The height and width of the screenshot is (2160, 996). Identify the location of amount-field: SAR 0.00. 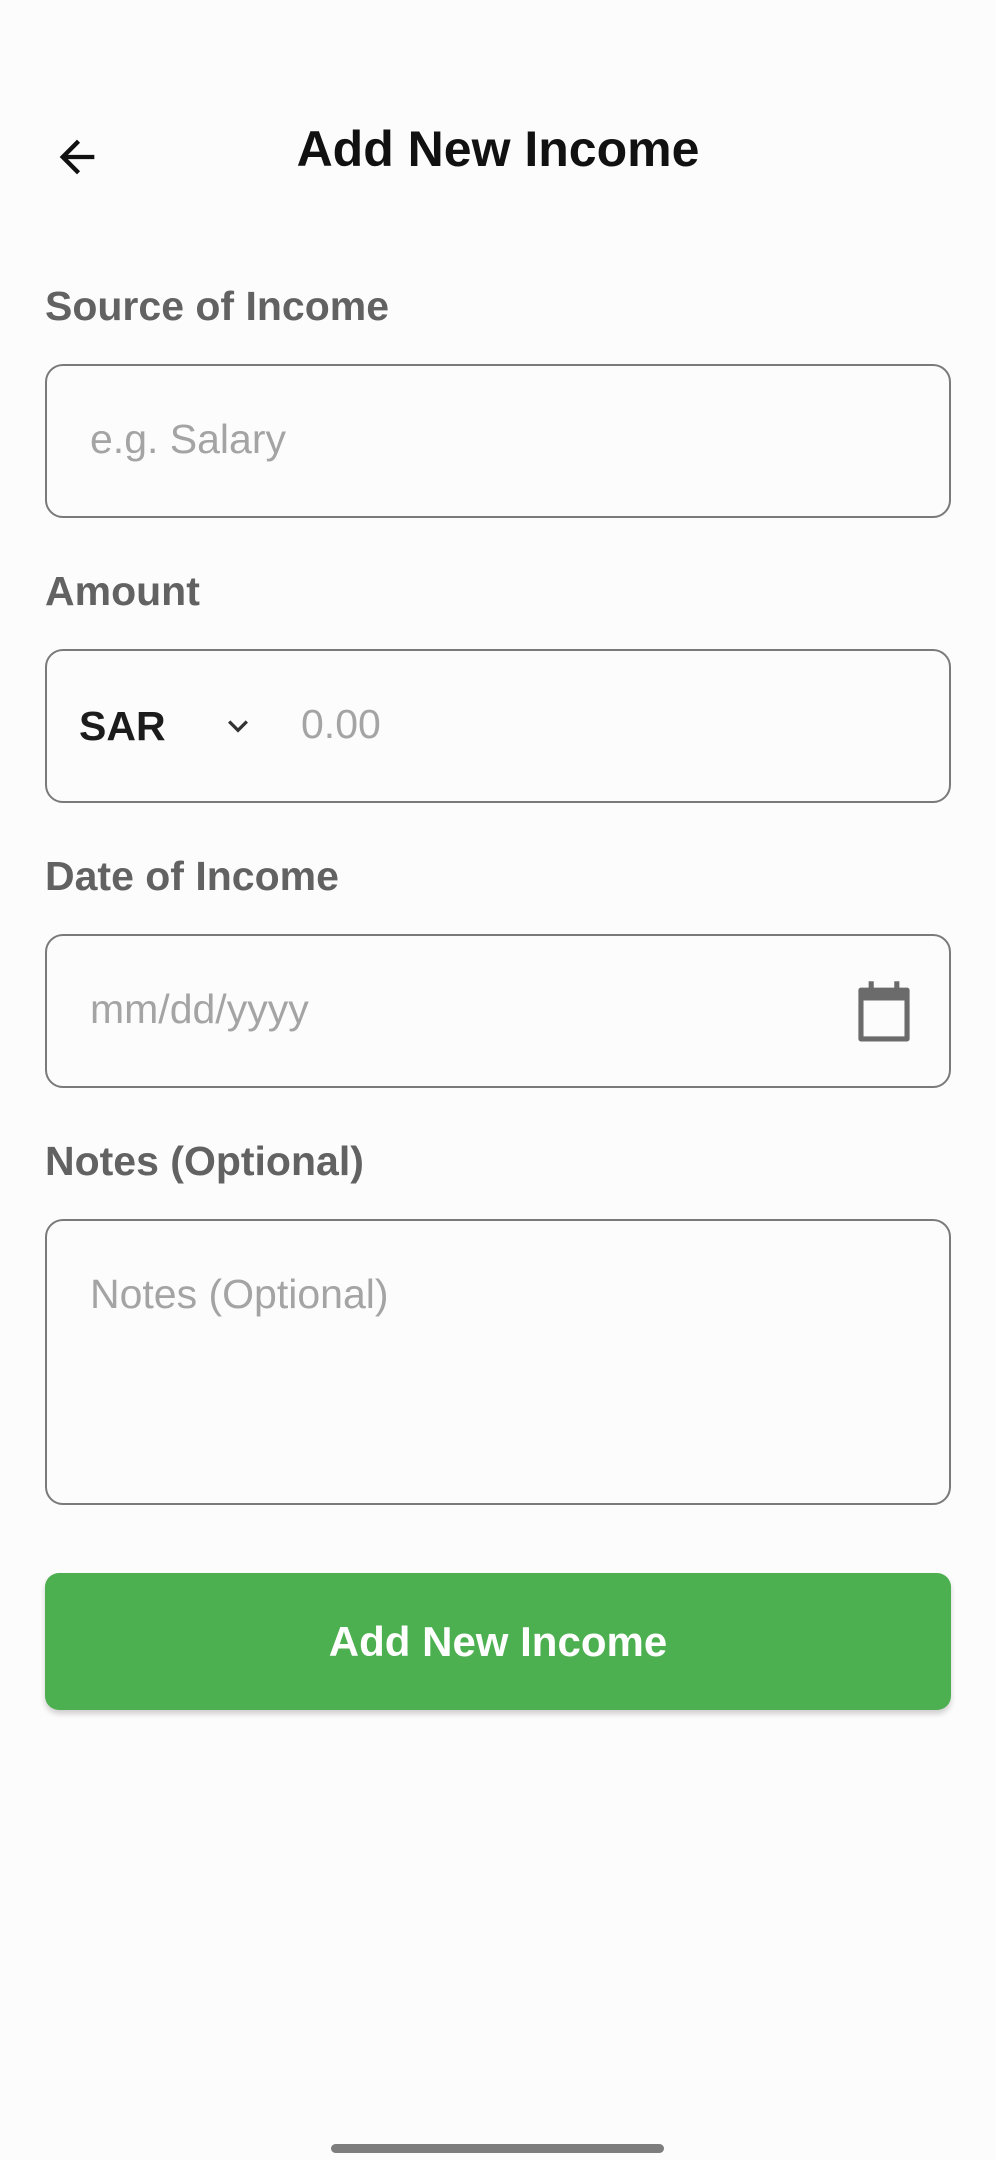
(498, 726).